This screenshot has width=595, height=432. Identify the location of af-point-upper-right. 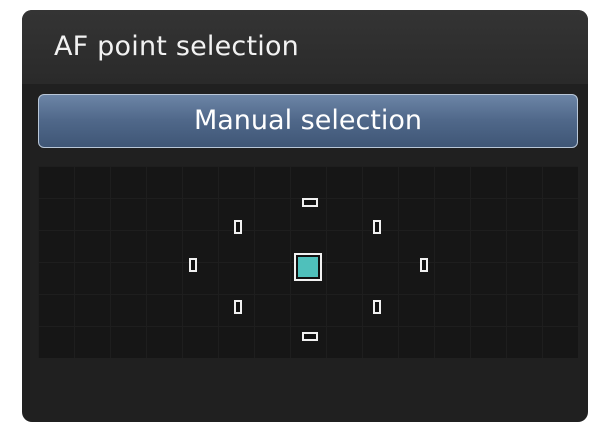
(377, 227).